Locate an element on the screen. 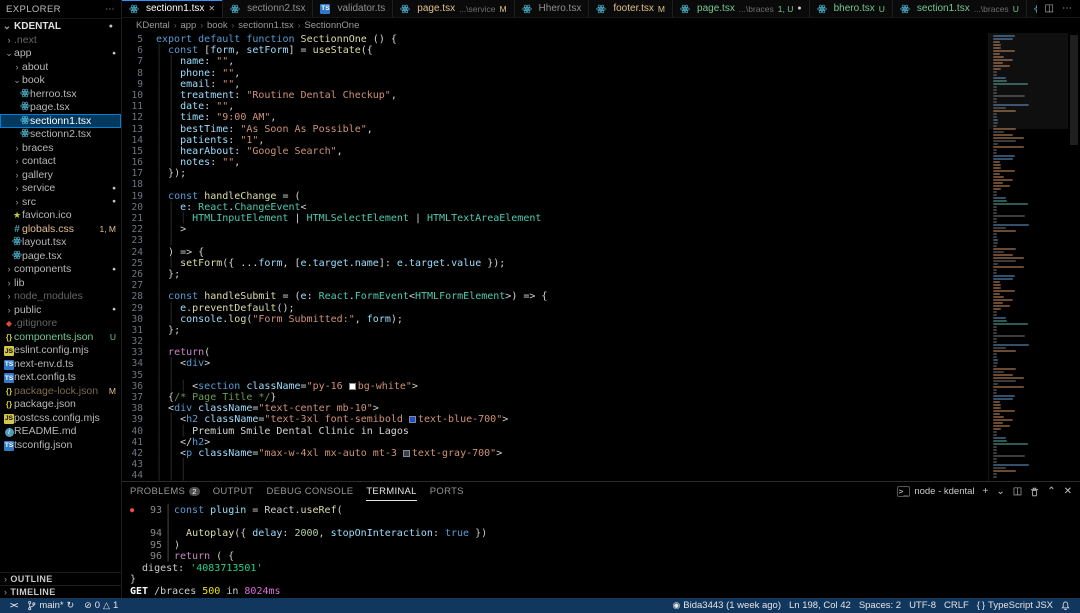 Image resolution: width=1080 pixels, height=613 pixels. terminal-profile-select: >_ node - kdental is located at coordinates (935, 491).